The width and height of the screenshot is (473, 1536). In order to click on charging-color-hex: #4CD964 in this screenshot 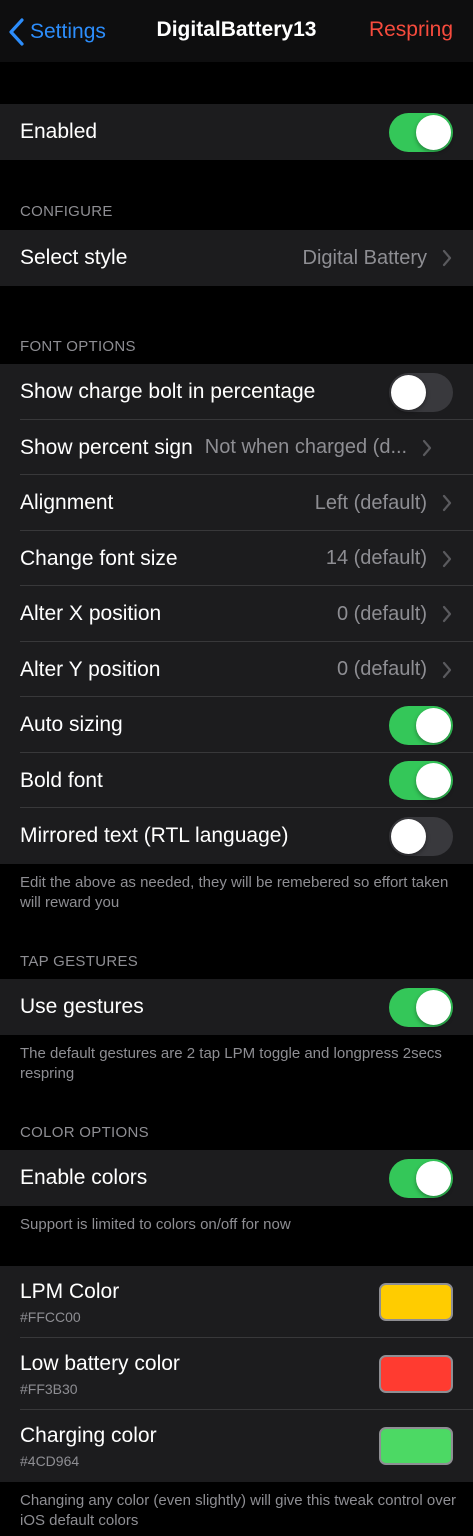, I will do `click(50, 1460)`.